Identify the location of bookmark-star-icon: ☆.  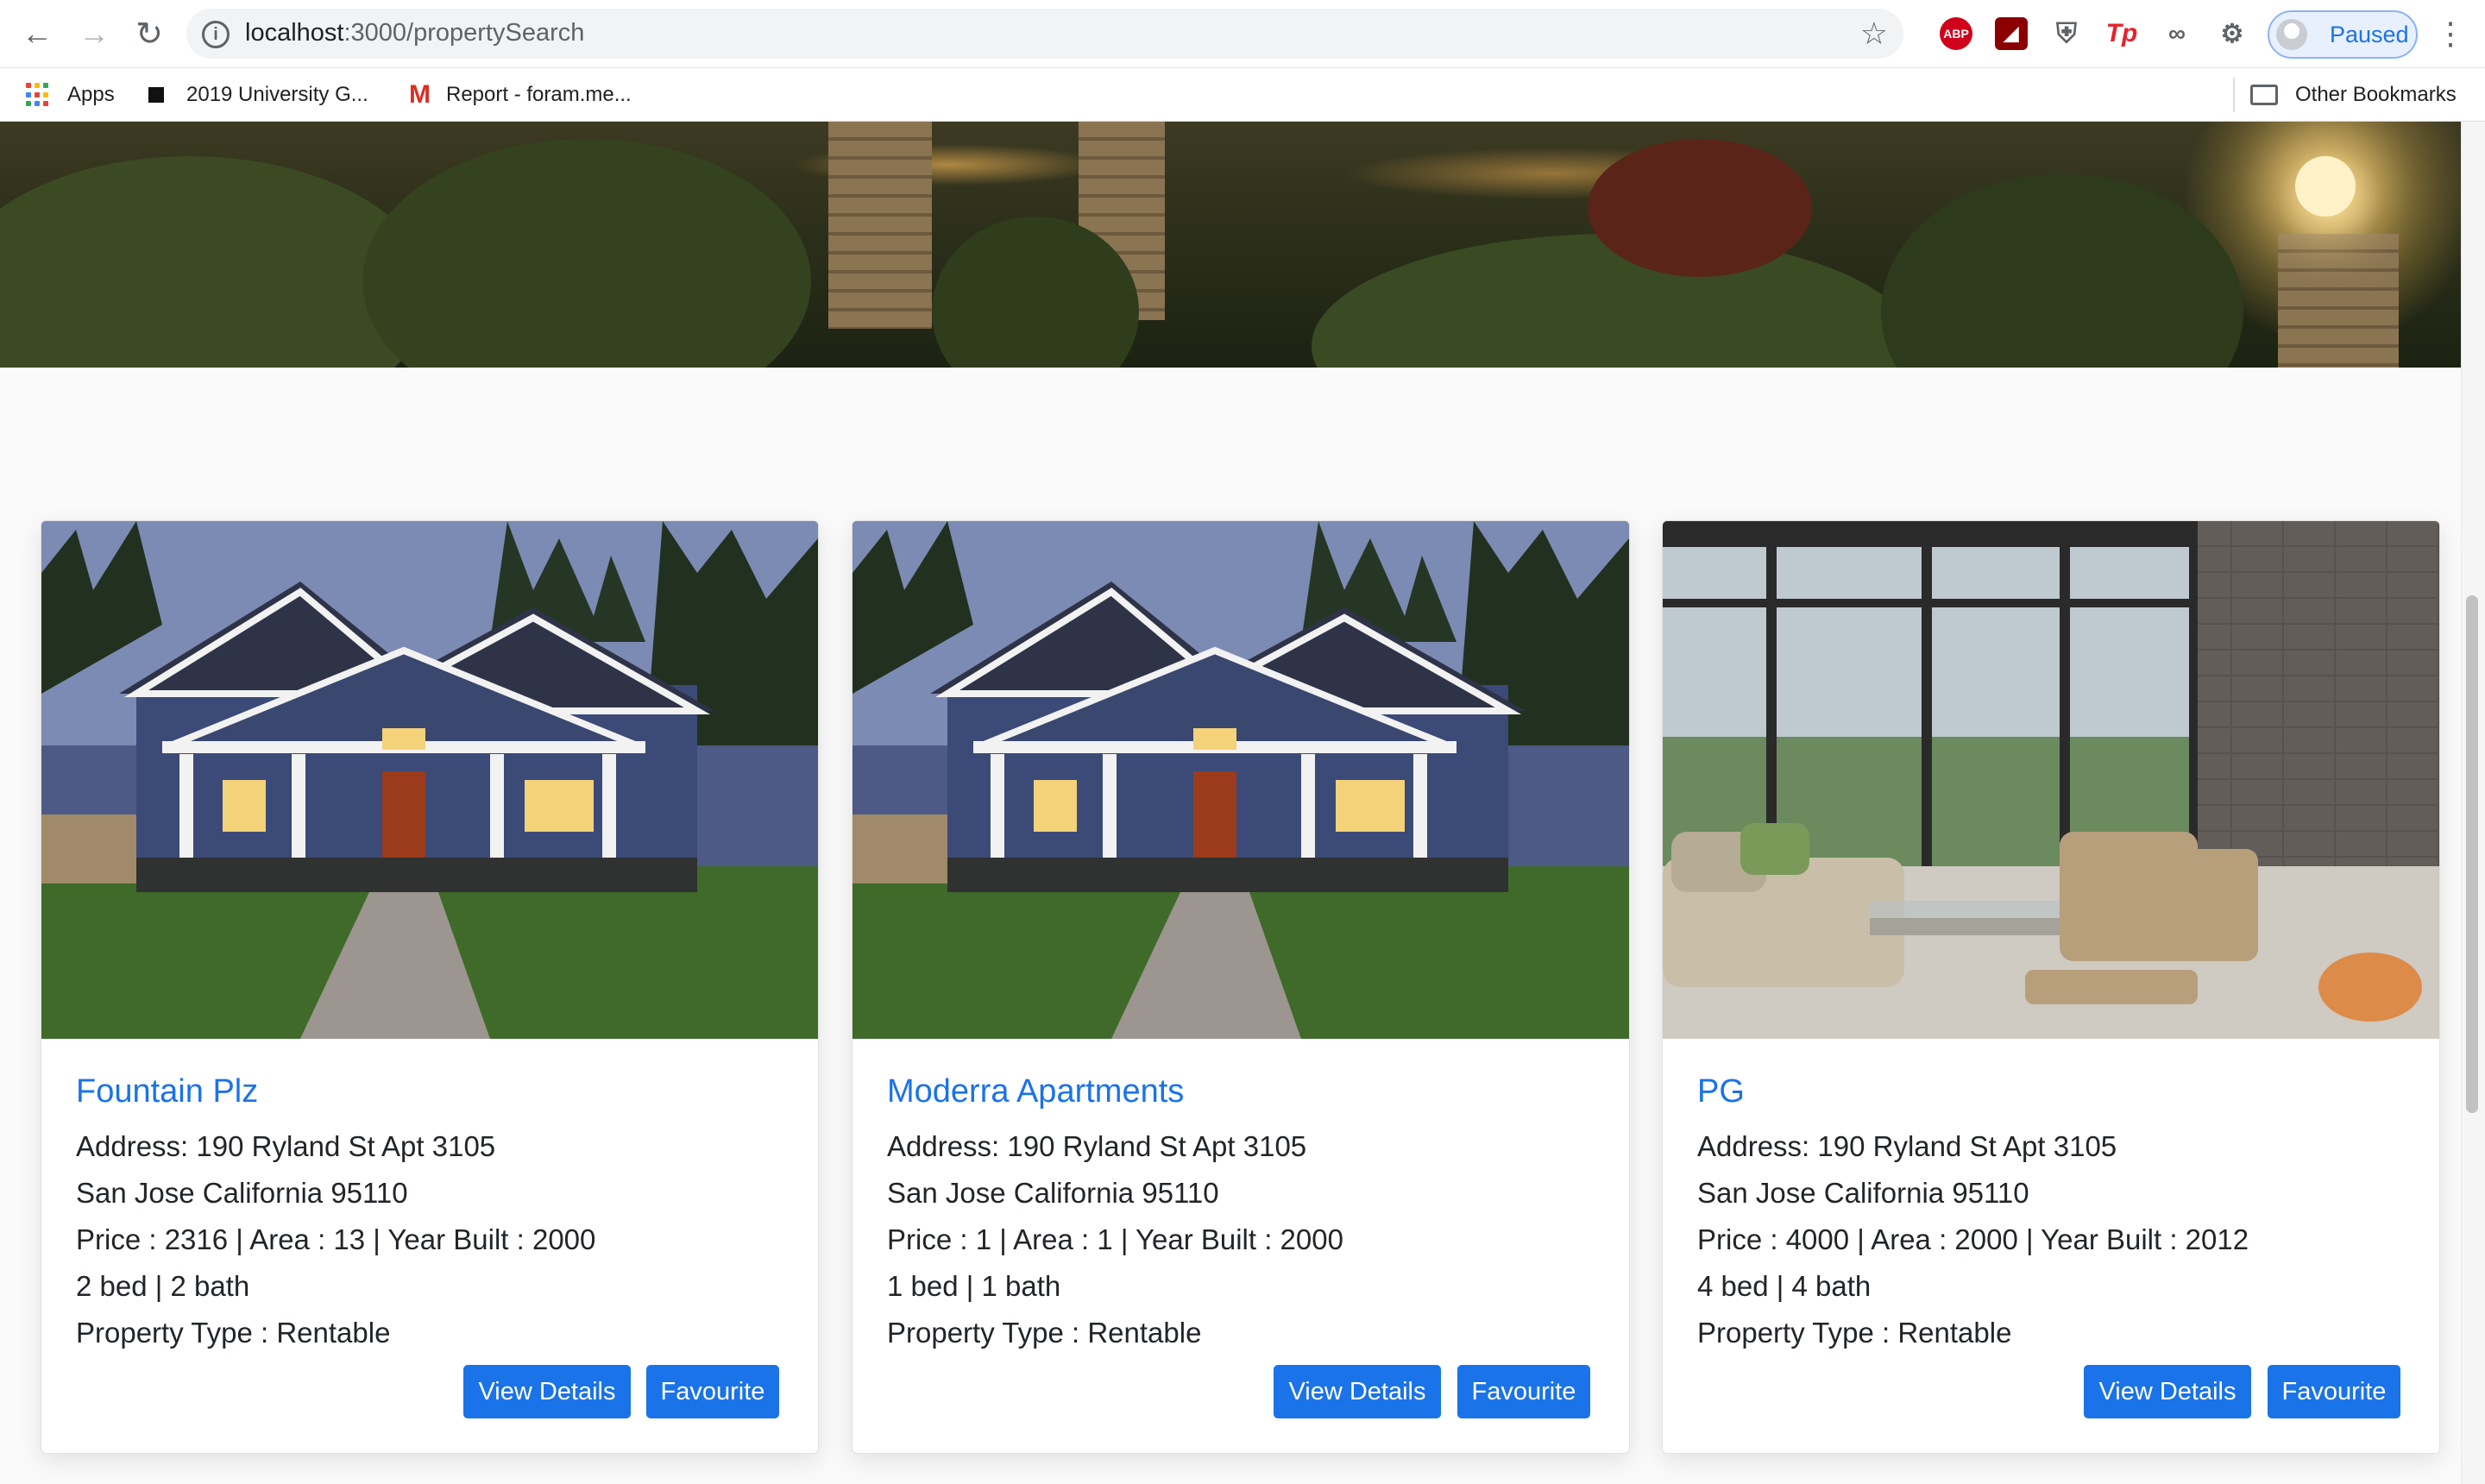
(1874, 34).